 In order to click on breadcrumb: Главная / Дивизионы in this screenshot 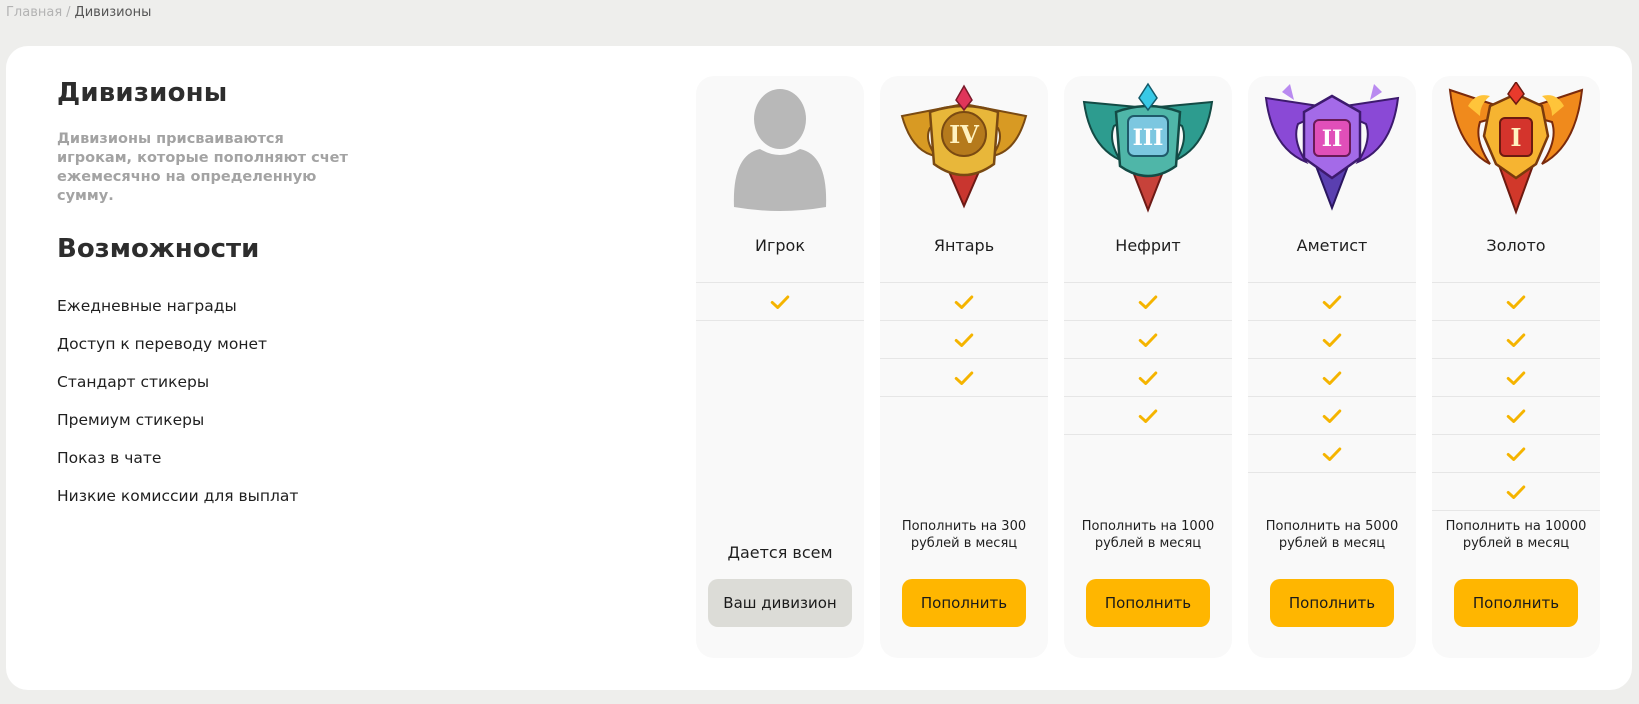, I will do `click(78, 12)`.